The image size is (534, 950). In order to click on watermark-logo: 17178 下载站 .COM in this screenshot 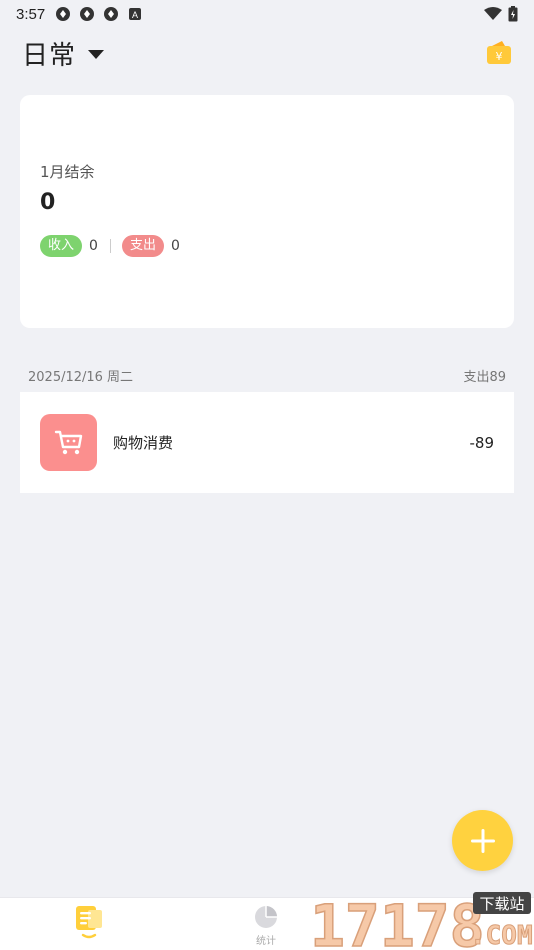, I will do `click(421, 920)`.